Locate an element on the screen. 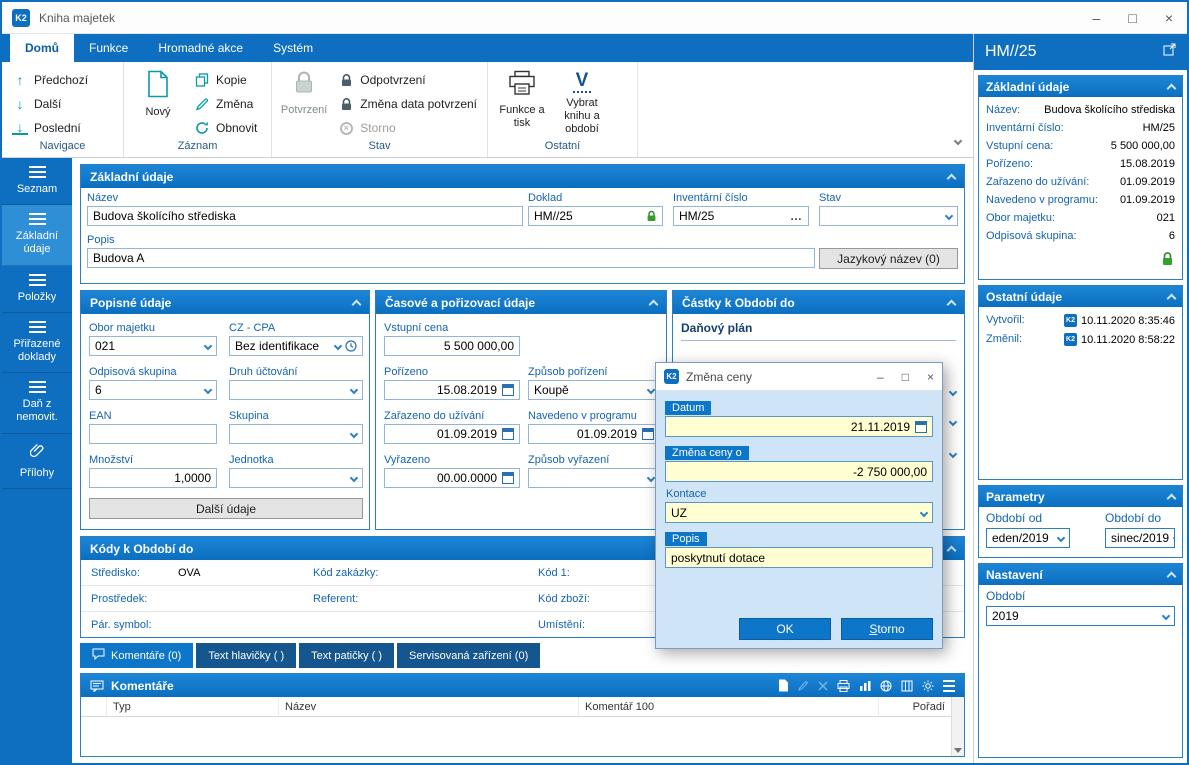  refresh-button: Obnovit is located at coordinates (225, 128).